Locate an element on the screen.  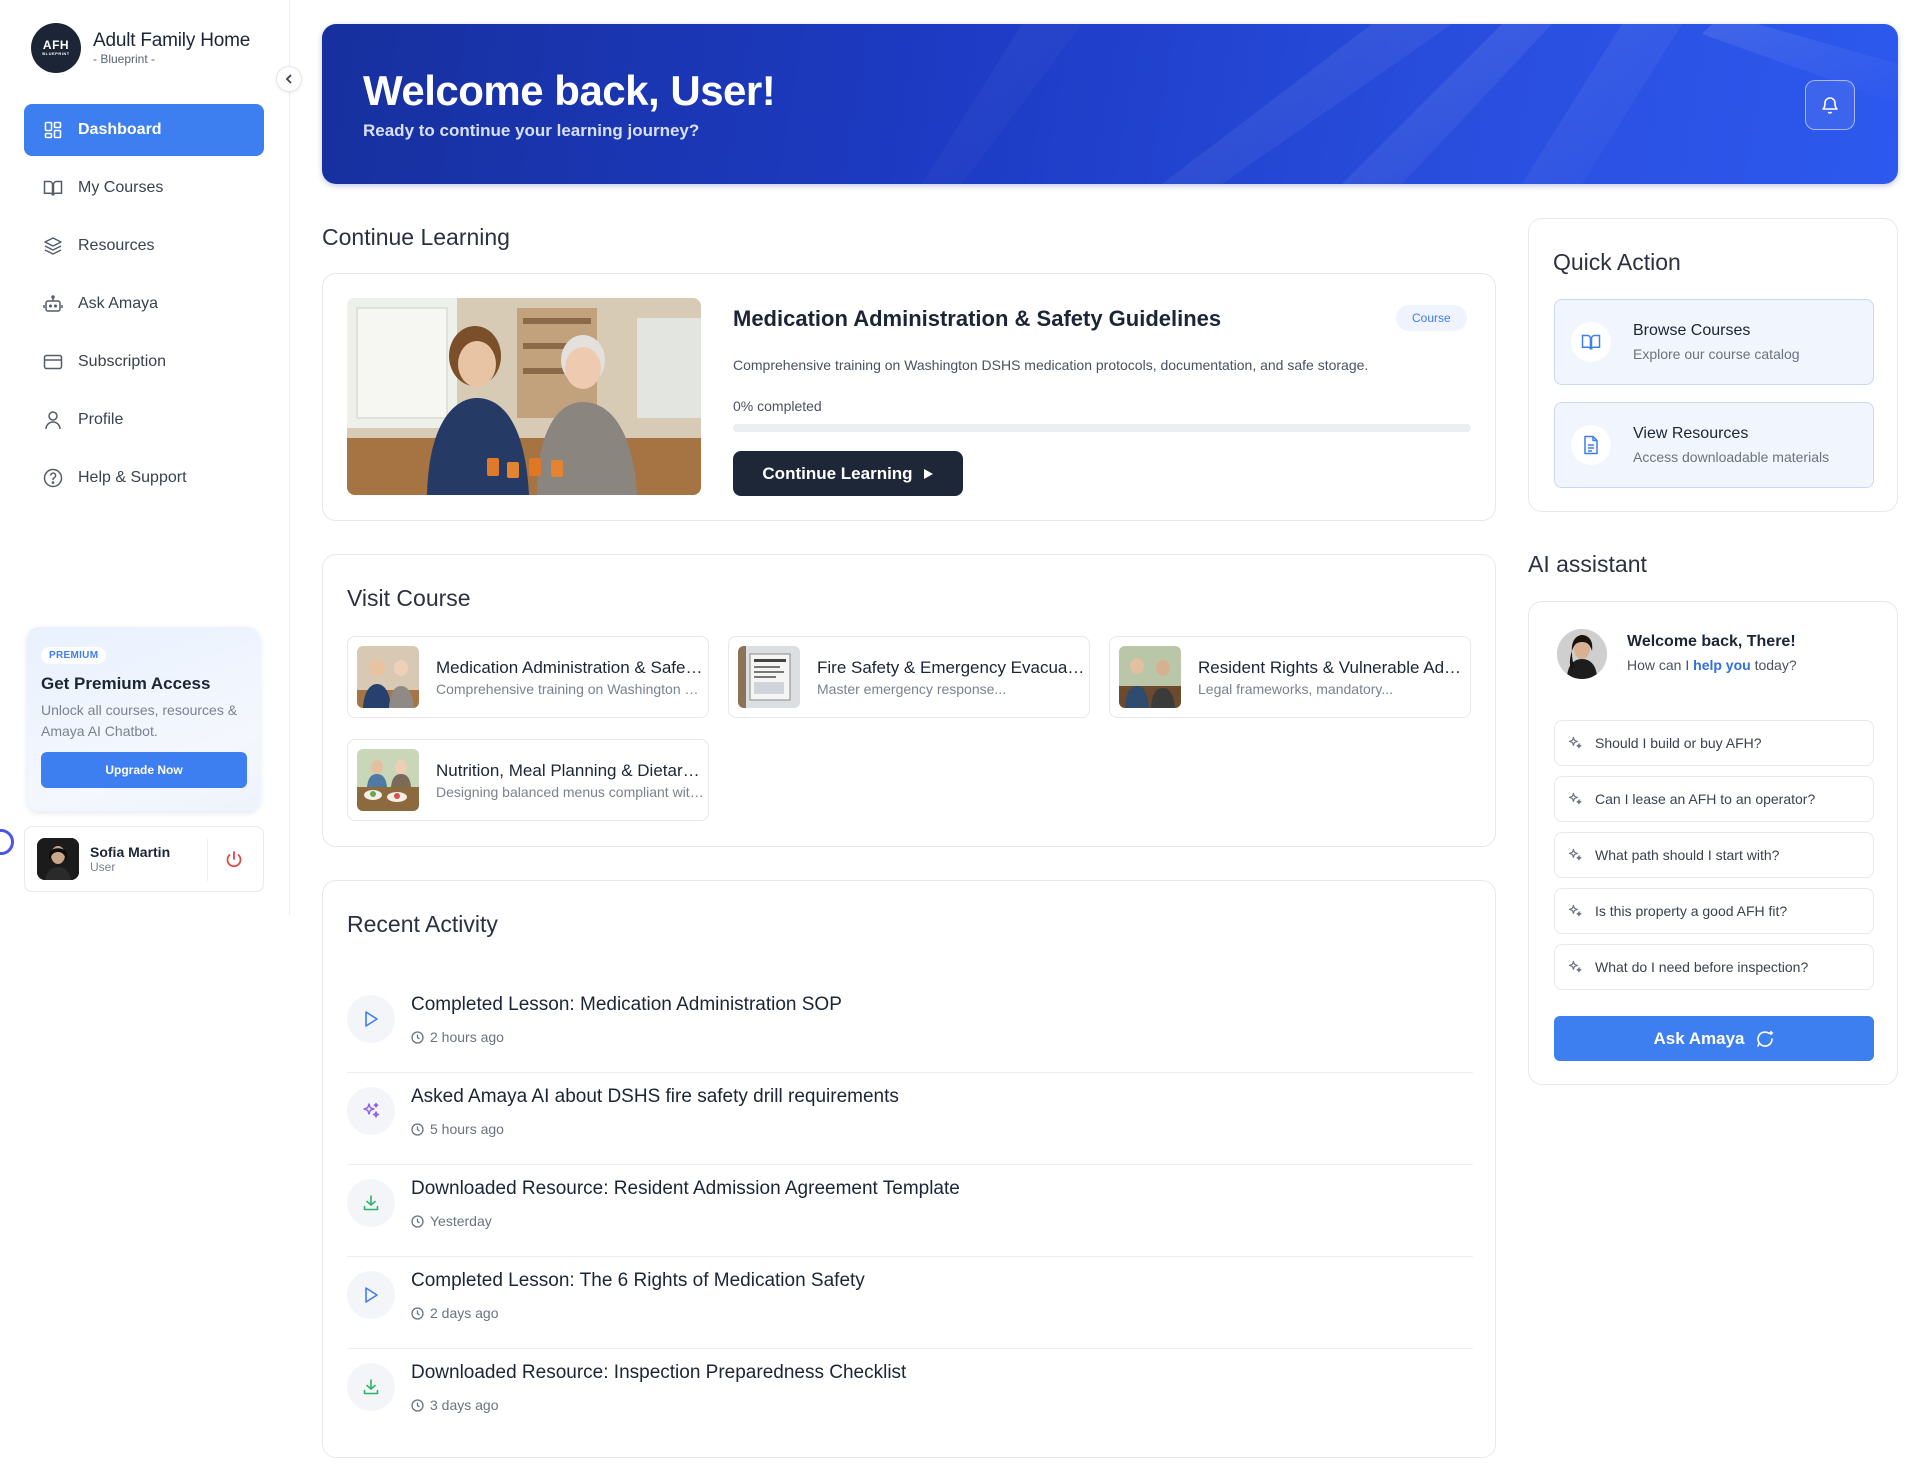
upgrade-now-button: Upgrade Now is located at coordinates (144, 770).